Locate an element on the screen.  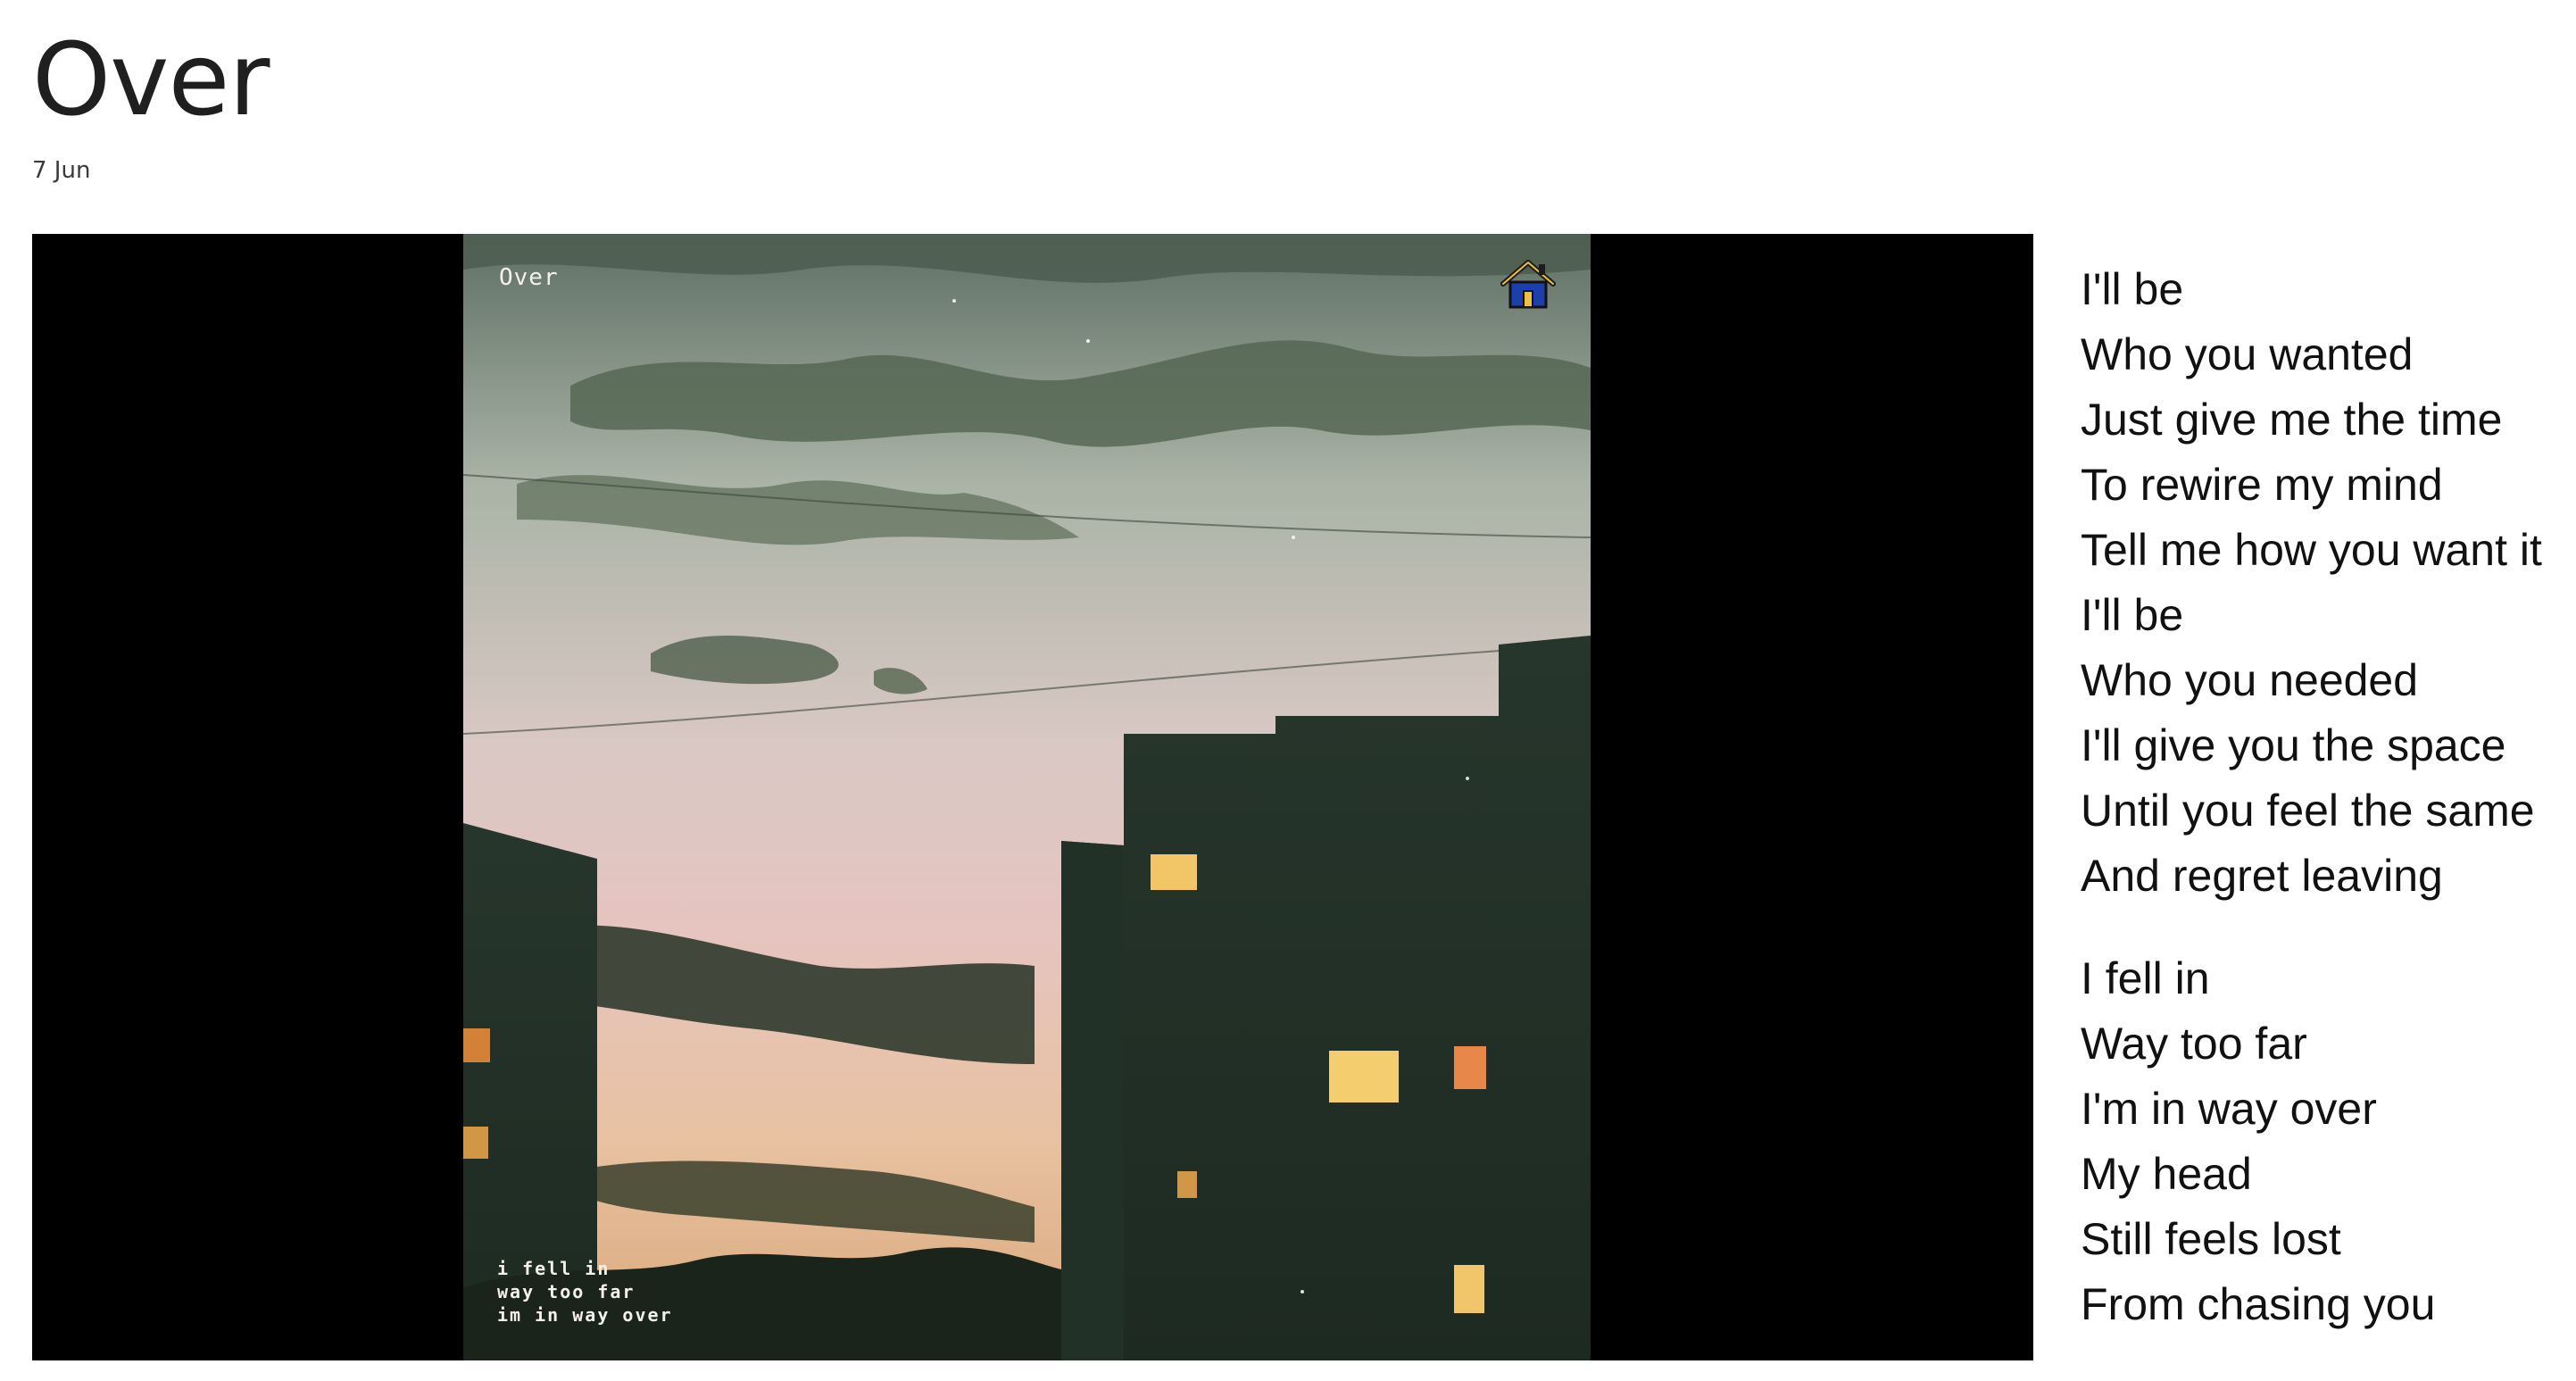
overlay-caption: i fell in way too far im in way over is located at coordinates (585, 1292).